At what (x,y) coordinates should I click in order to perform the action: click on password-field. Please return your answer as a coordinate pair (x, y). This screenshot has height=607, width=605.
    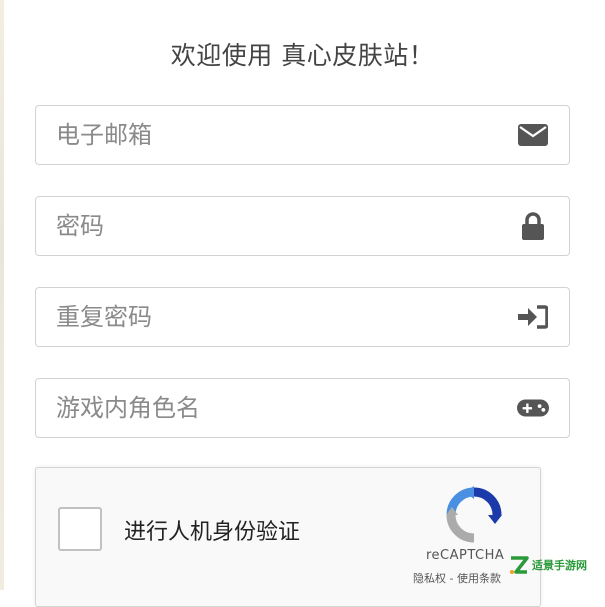
    Looking at the image, I should click on (302, 226).